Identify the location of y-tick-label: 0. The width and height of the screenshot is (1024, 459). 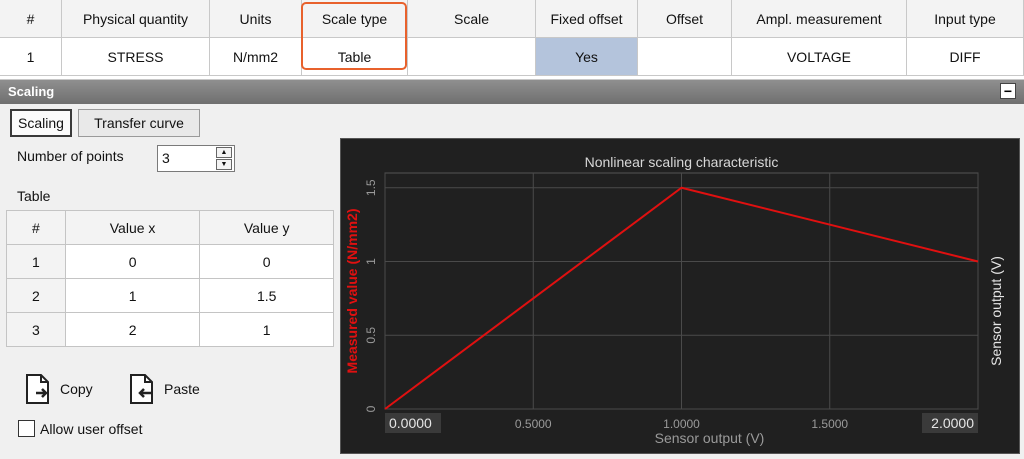
(371, 408).